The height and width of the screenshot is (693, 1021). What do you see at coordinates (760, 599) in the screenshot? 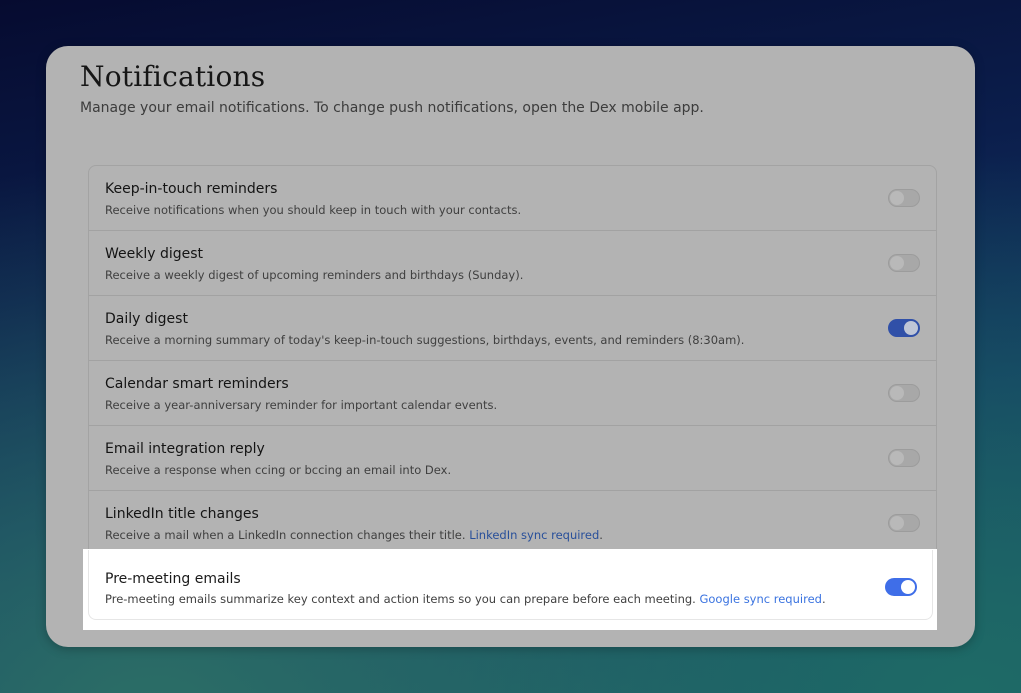
I see `google-sync-link: Google sync required` at bounding box center [760, 599].